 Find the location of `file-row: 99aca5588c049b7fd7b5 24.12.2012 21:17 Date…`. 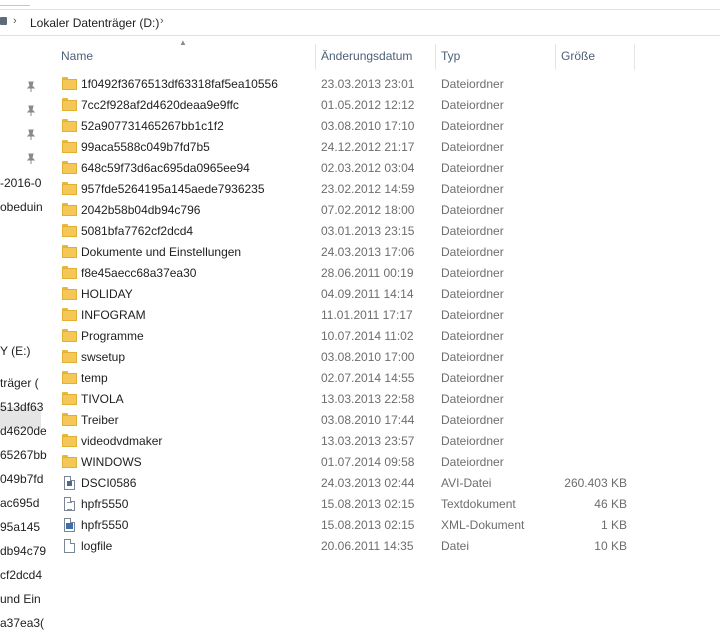

file-row: 99aca5588c049b7fd7b5 24.12.2012 21:17 Date… is located at coordinates (348, 147).